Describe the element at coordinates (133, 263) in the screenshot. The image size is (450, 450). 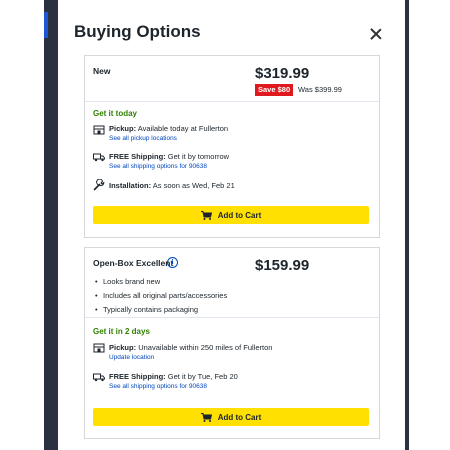
I see `option-label-open-box: Open-Box Excellent` at that location.